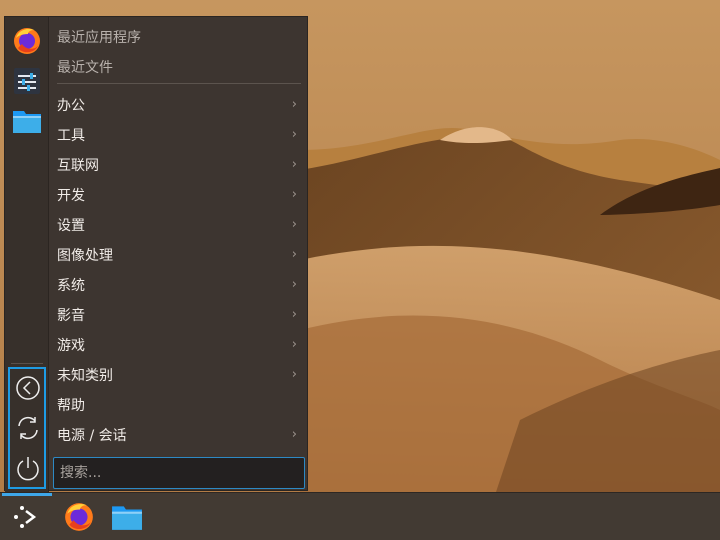  What do you see at coordinates (178, 435) in the screenshot?
I see `category-item: 电源 / 会话 ›` at bounding box center [178, 435].